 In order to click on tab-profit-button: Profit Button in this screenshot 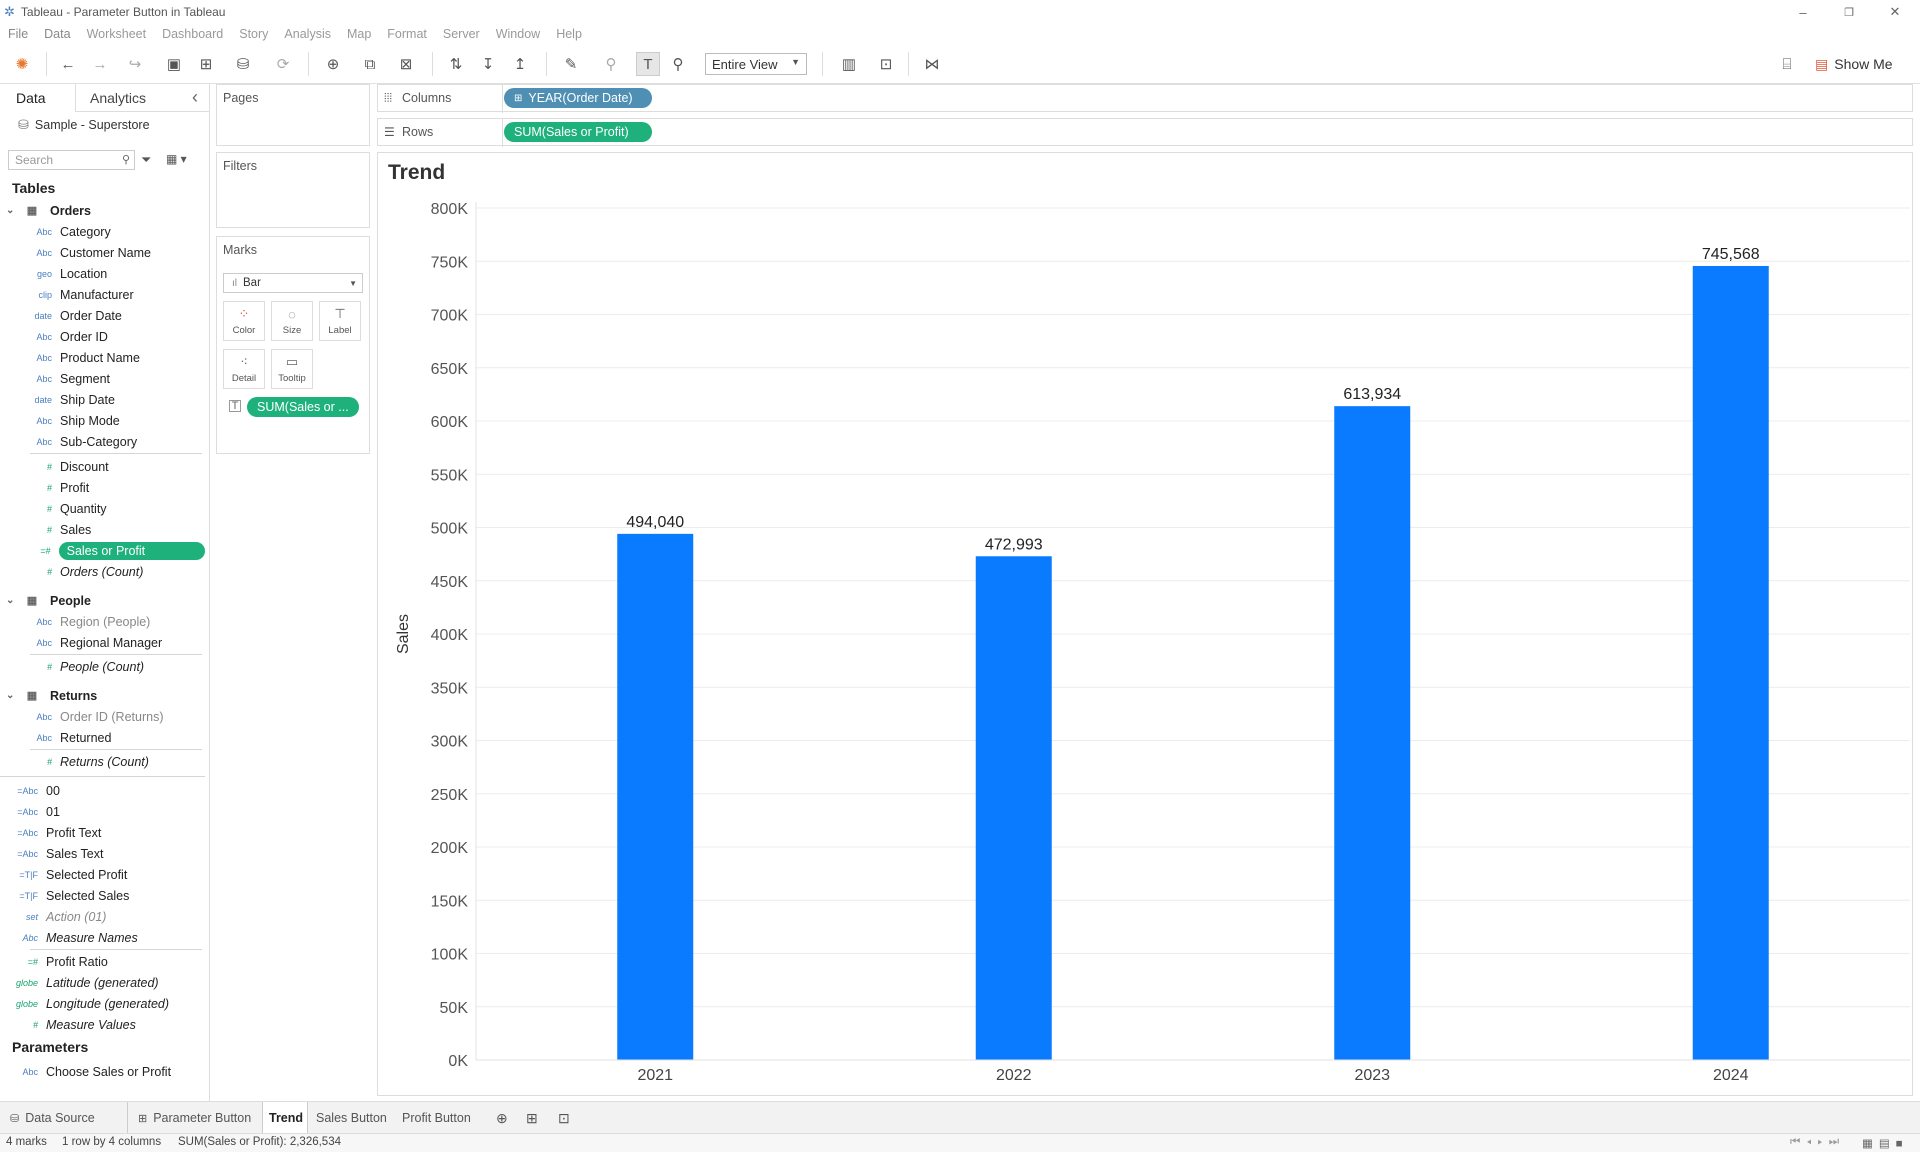, I will do `click(437, 1118)`.